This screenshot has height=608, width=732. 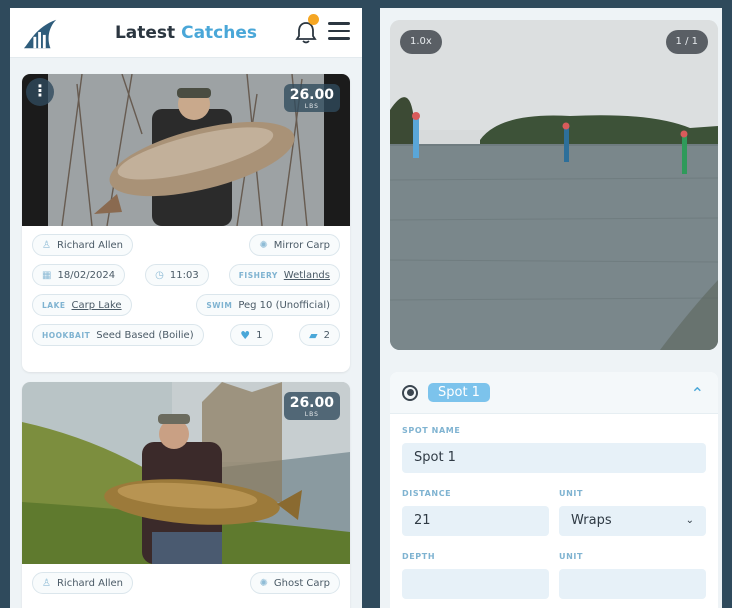 I want to click on likes-button: ♥ 1, so click(x=251, y=335).